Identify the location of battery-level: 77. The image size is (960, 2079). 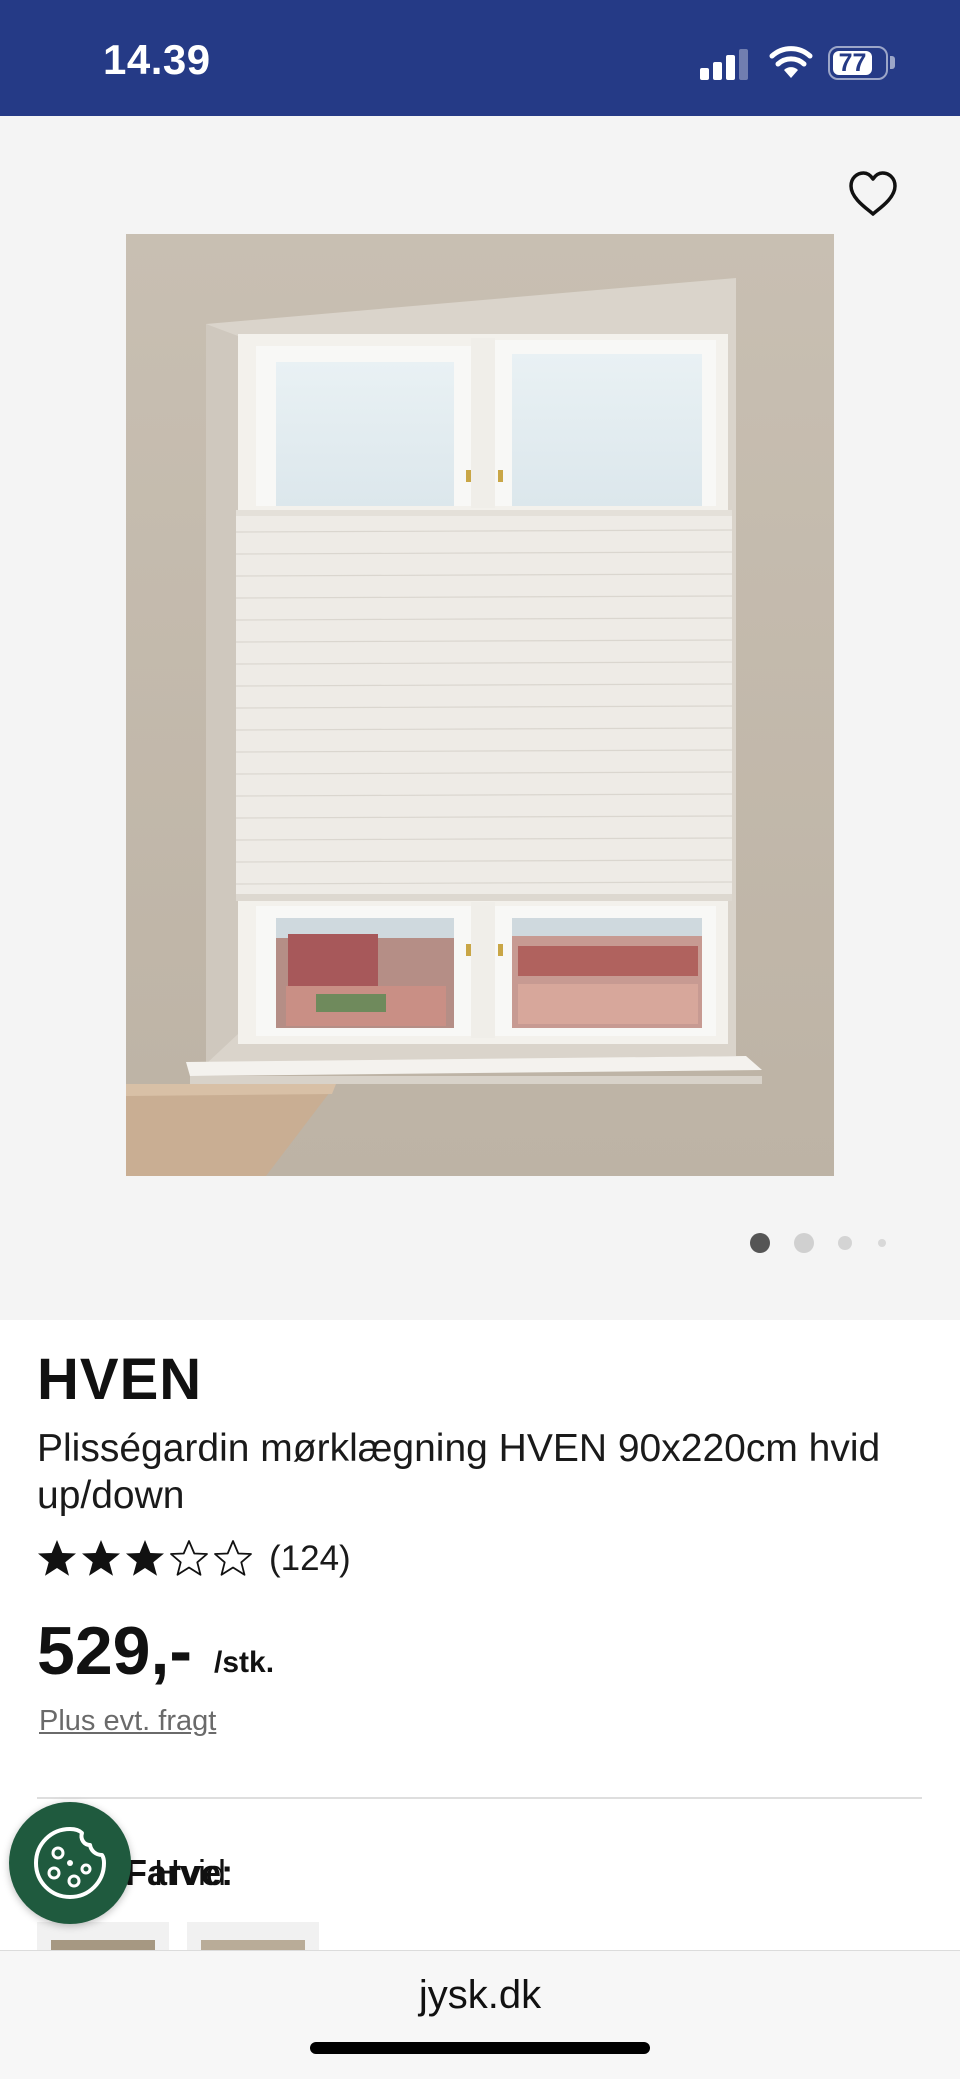
(852, 63).